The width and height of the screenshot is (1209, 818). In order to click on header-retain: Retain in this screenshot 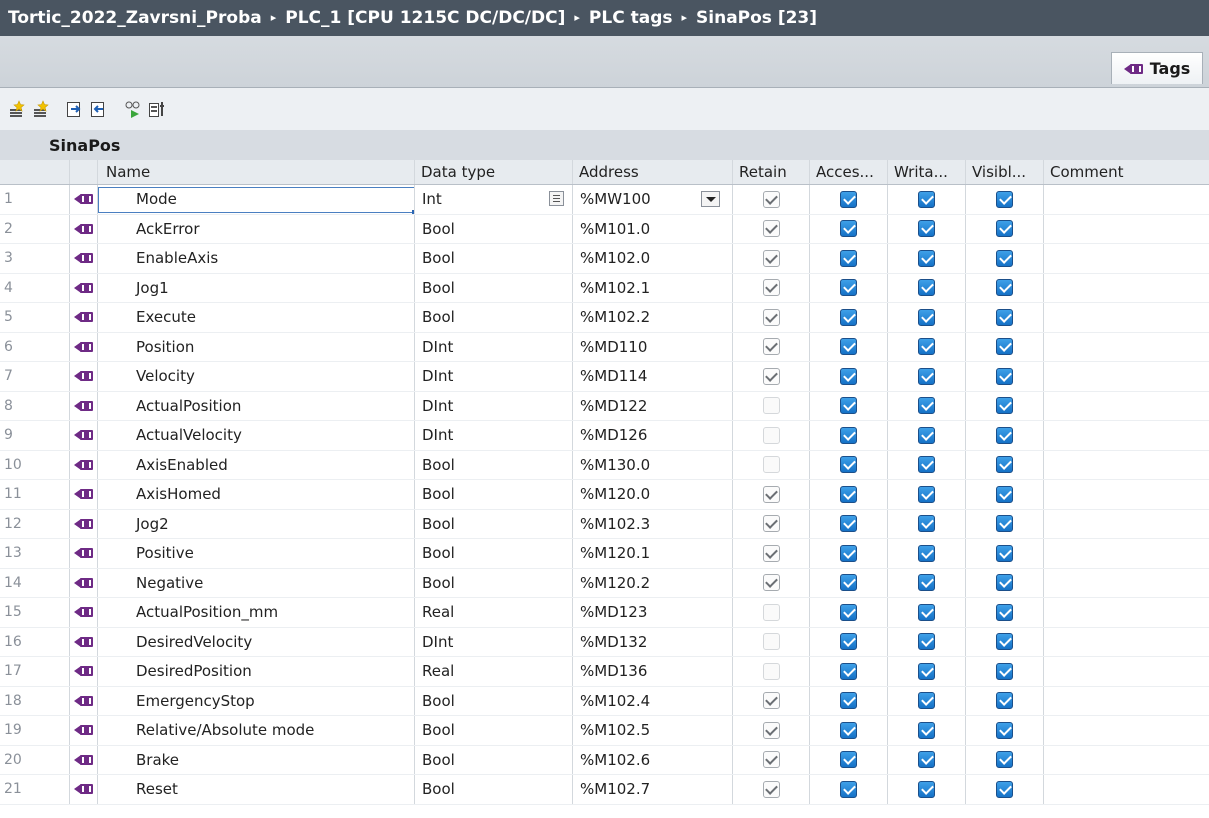, I will do `click(771, 172)`.